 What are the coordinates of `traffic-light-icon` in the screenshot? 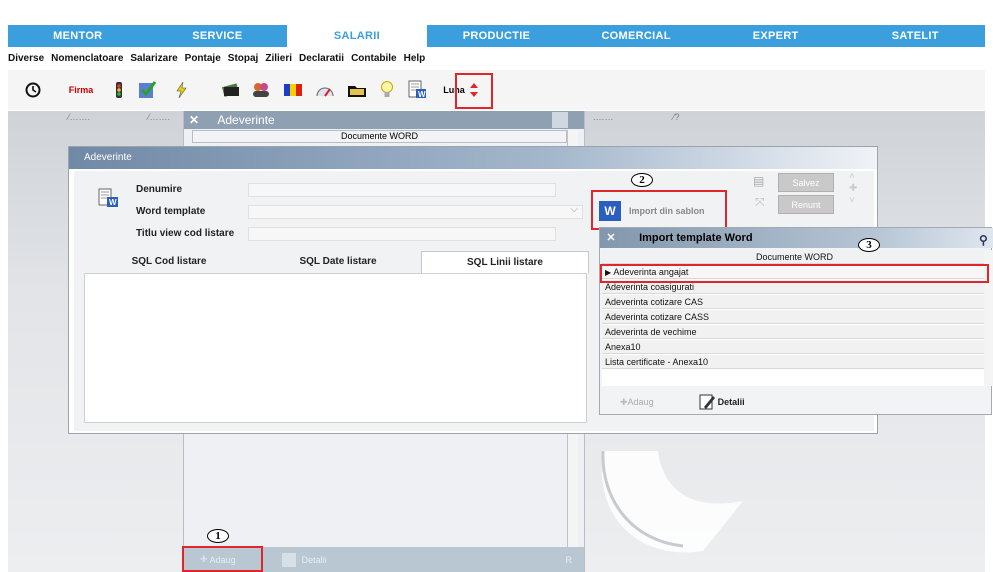 It's located at (119, 90).